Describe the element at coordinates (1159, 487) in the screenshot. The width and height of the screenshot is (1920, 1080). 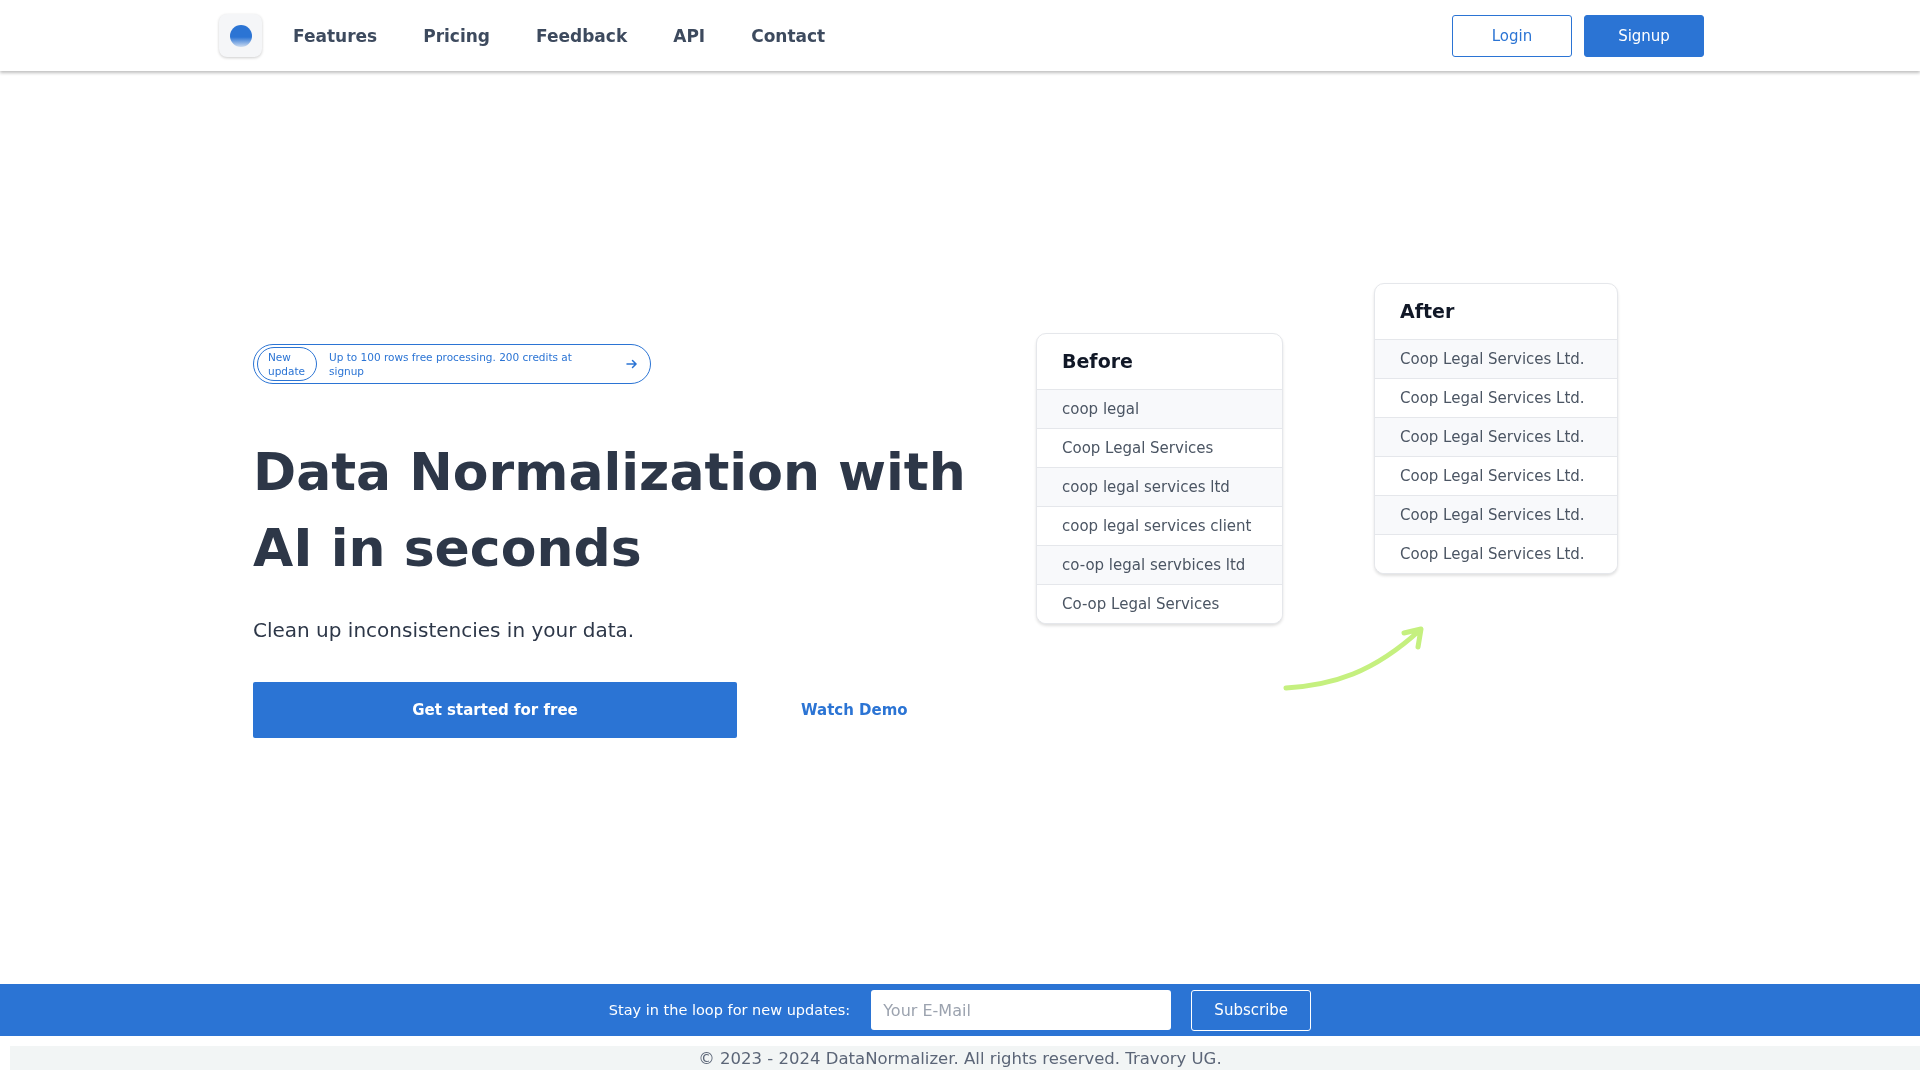
I see `list-row: coop legal services ltd` at that location.